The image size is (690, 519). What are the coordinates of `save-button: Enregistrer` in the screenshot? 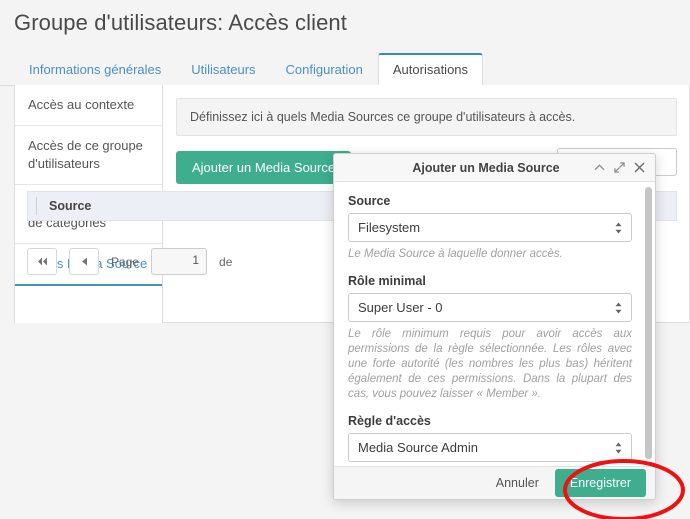 It's located at (600, 483).